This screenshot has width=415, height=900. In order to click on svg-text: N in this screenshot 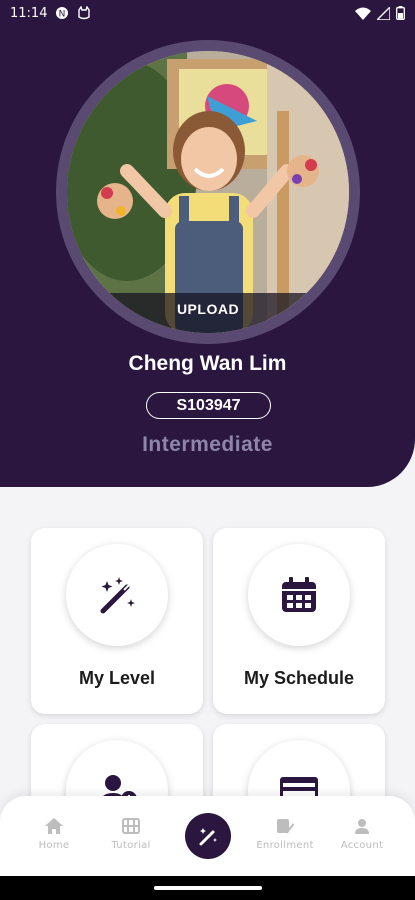, I will do `click(62, 15)`.